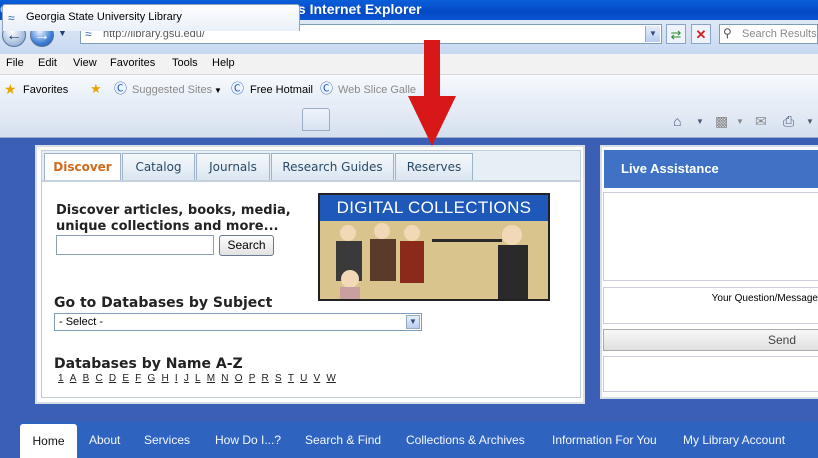  What do you see at coordinates (311, 181) in the screenshot?
I see `tab-underline` at bounding box center [311, 181].